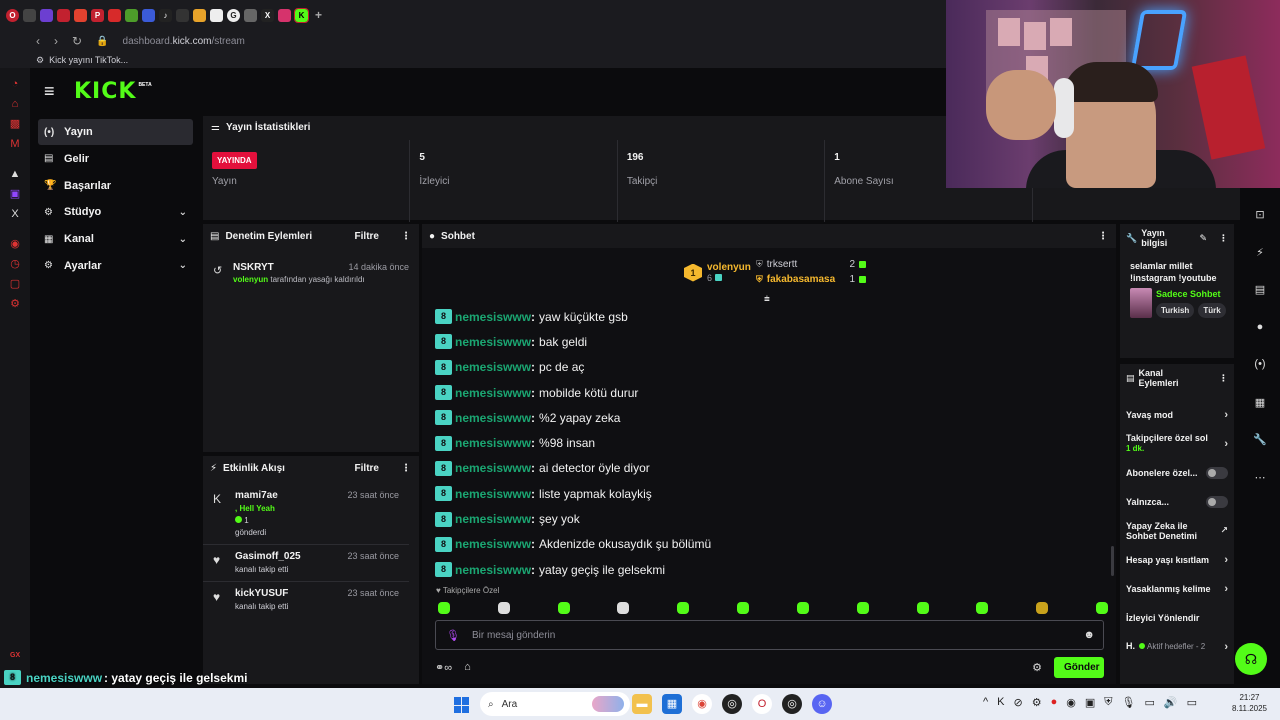 The image size is (1280, 720). I want to click on chat-settings-icon: ⚙, so click(1037, 667).